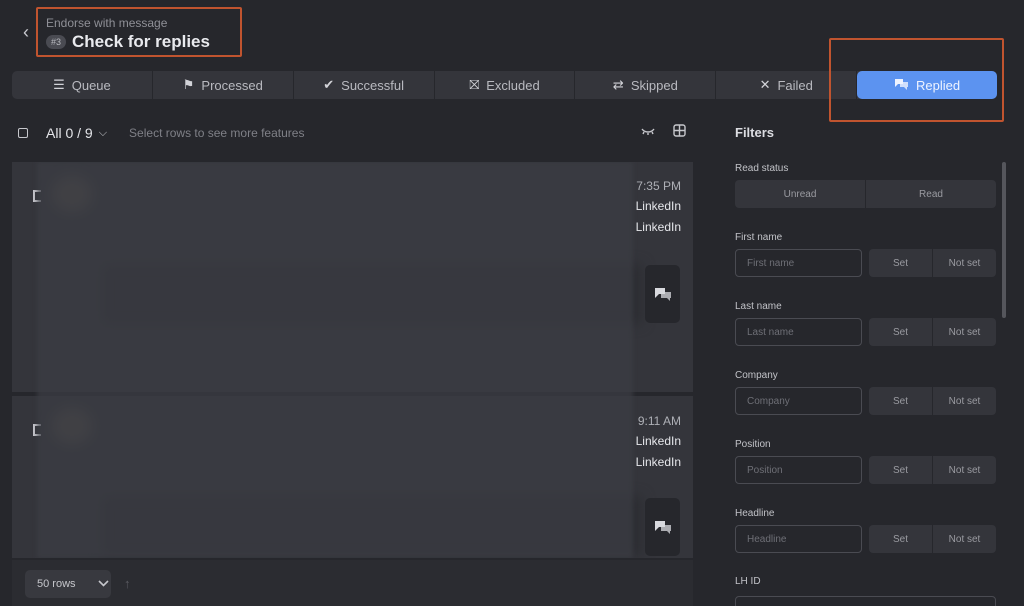  What do you see at coordinates (865, 601) in the screenshot?
I see `lh-id-input` at bounding box center [865, 601].